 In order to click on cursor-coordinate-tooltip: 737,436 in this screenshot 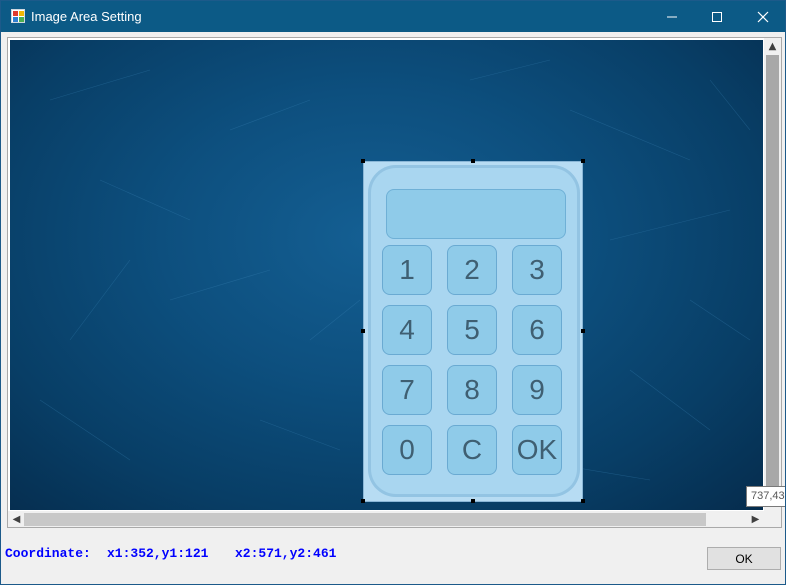, I will do `click(765, 496)`.